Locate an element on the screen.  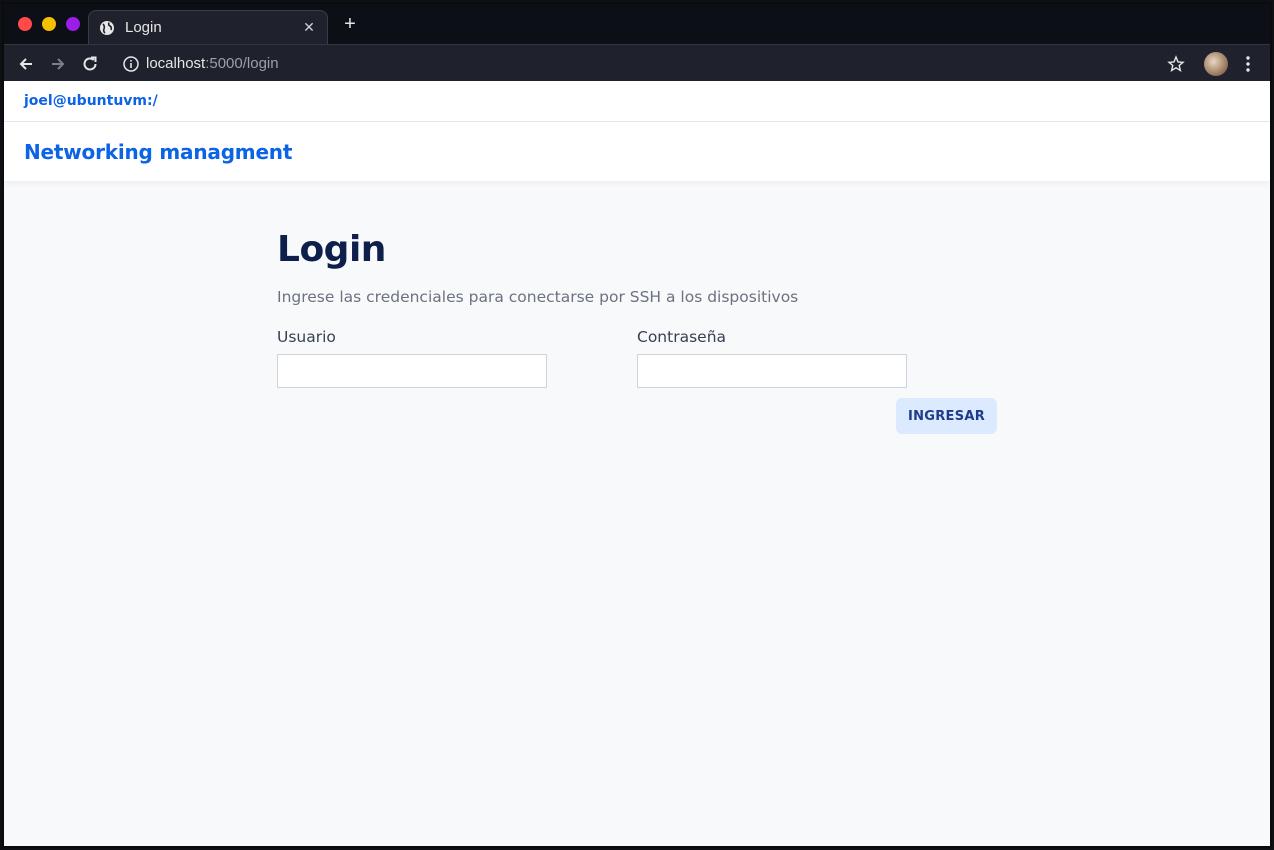
bookmark-star-icon is located at coordinates (1176, 64).